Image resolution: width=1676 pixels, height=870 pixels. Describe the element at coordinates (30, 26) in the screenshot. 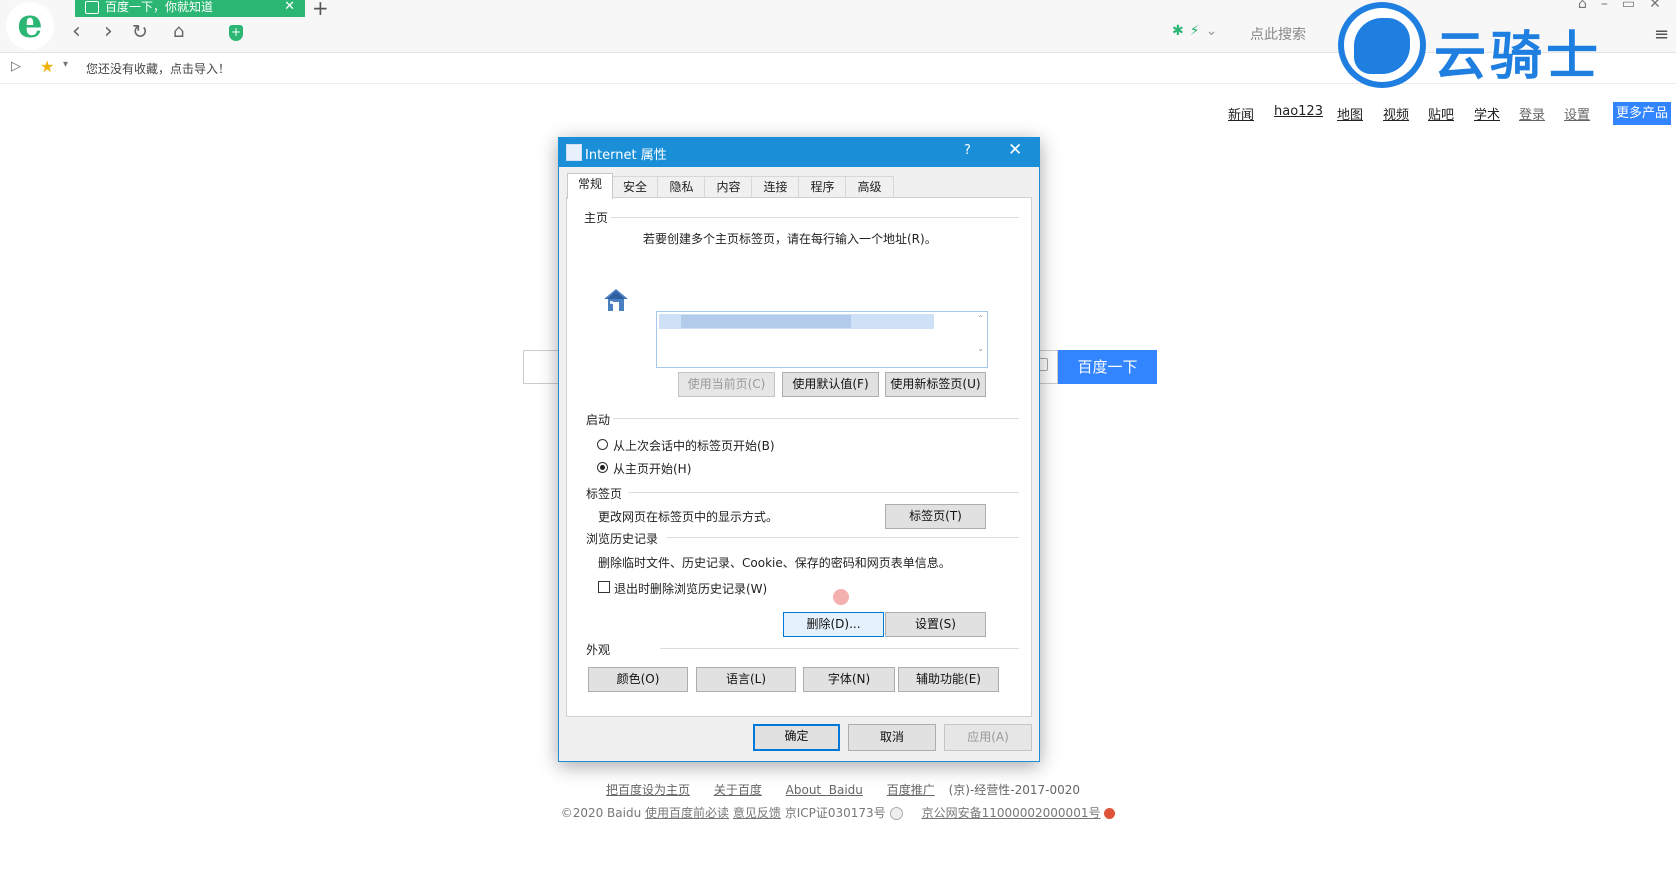

I see `browser-logo-icon: e` at that location.